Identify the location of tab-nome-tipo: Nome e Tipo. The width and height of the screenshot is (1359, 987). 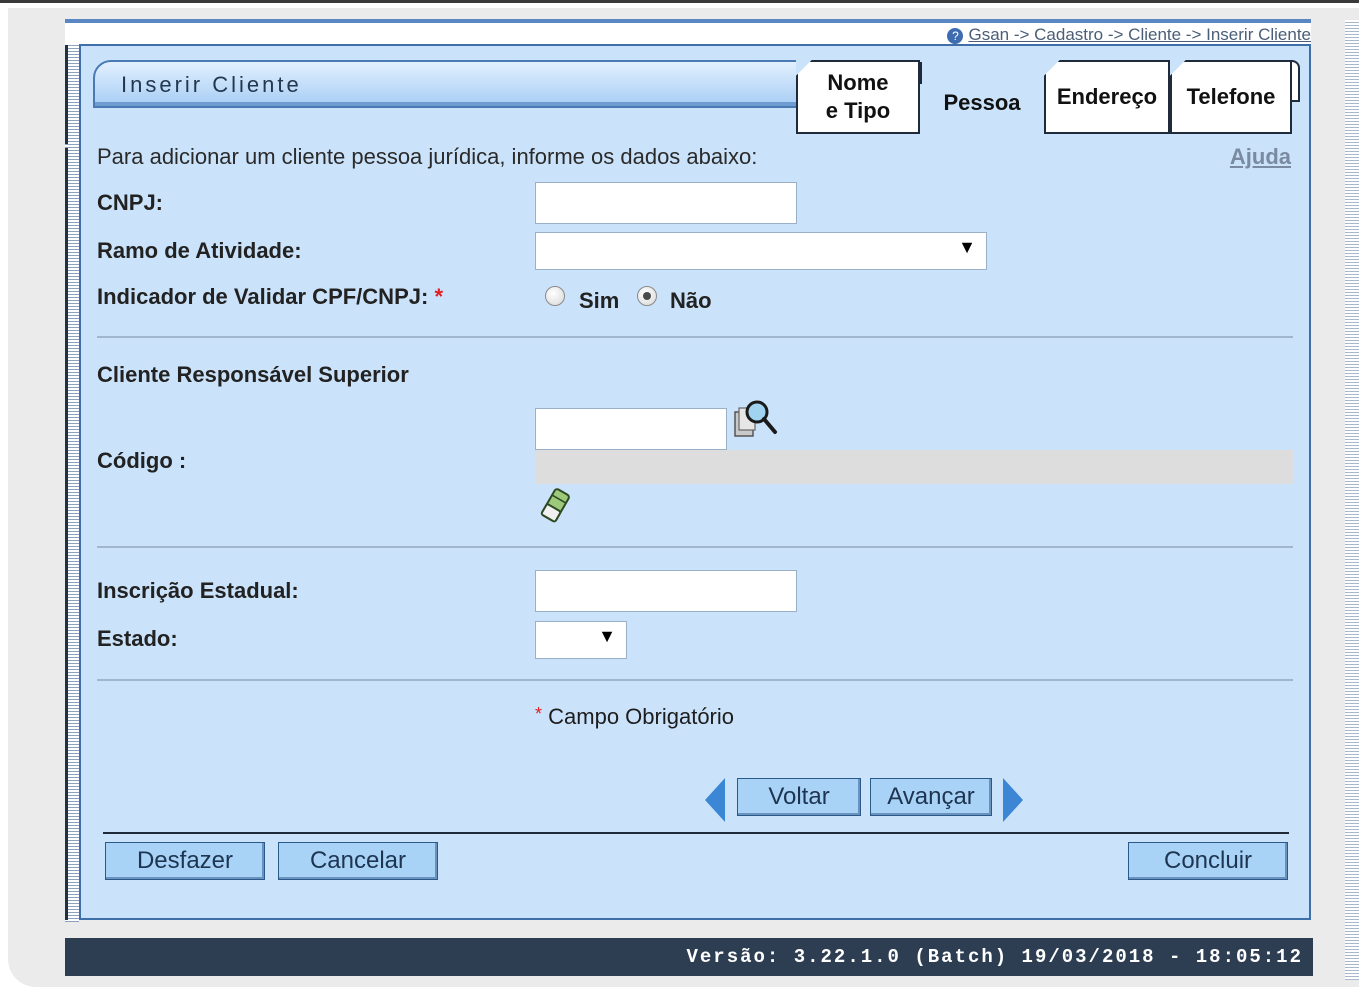
(858, 96).